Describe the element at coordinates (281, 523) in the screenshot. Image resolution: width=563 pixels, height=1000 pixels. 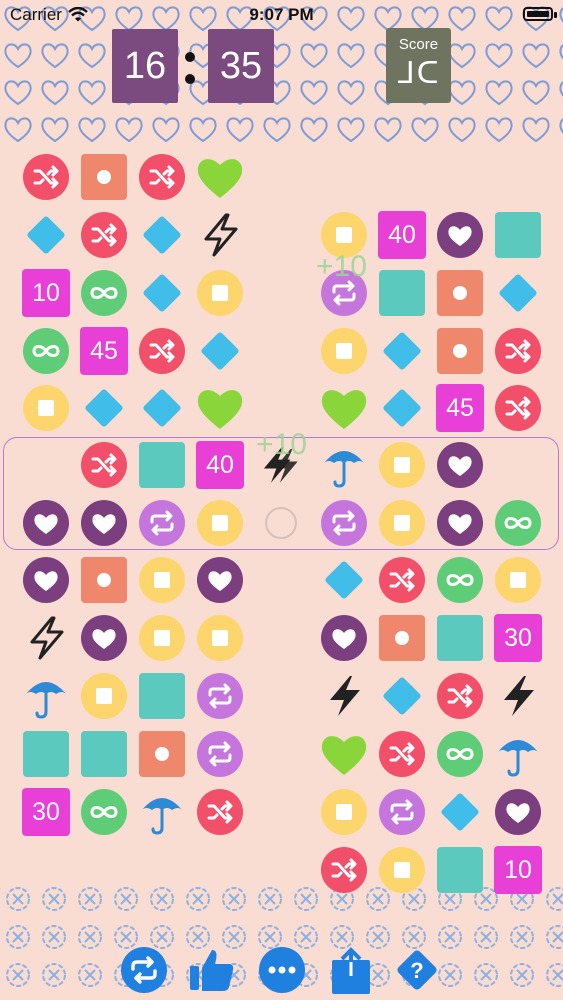
I see `empty-tile-slot` at that location.